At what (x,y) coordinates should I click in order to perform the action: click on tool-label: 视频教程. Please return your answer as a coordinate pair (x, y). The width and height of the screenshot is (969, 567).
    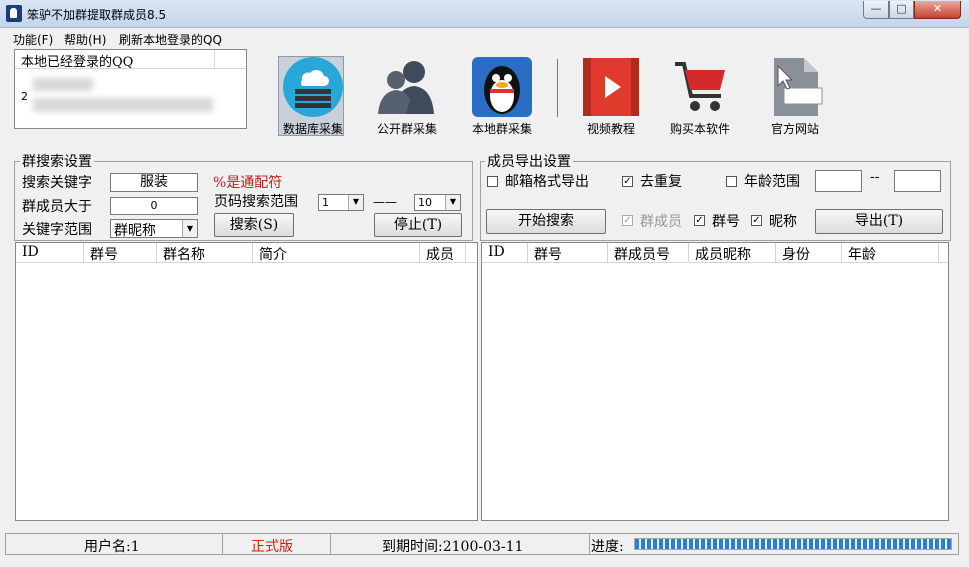
    Looking at the image, I should click on (610, 129).